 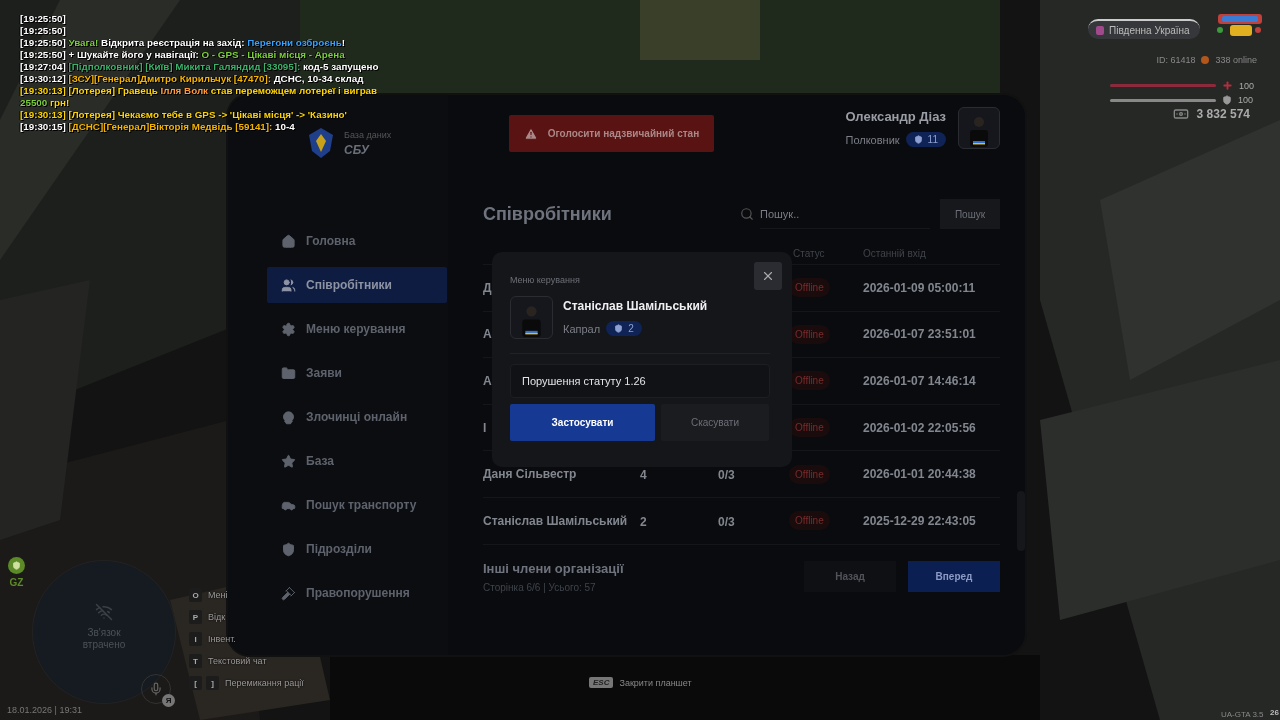 What do you see at coordinates (635, 306) in the screenshot?
I see `person-name: Станіслав Шамільський` at bounding box center [635, 306].